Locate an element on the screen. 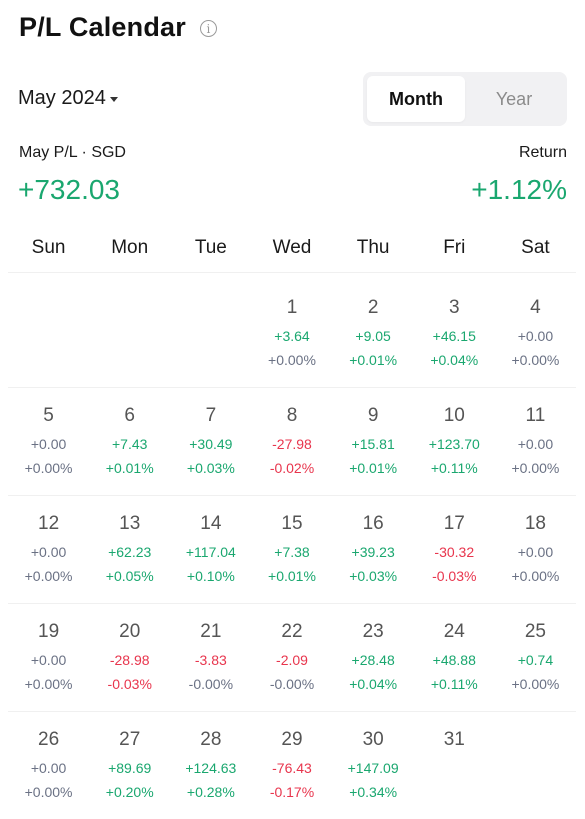 The image size is (585, 819). month-selector-label: May 2024 is located at coordinates (62, 98).